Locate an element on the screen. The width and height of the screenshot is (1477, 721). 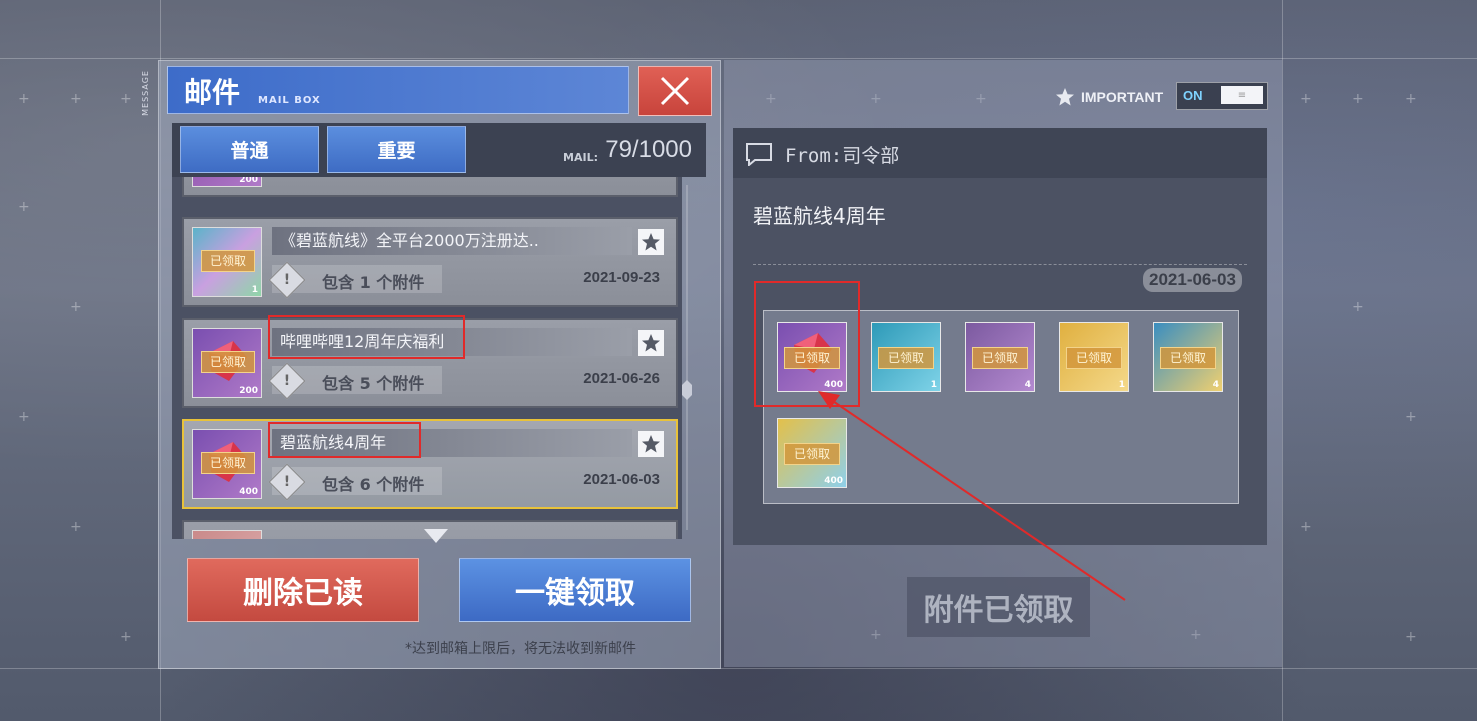
attachment-count: 包含 6 个附件 is located at coordinates (373, 484).